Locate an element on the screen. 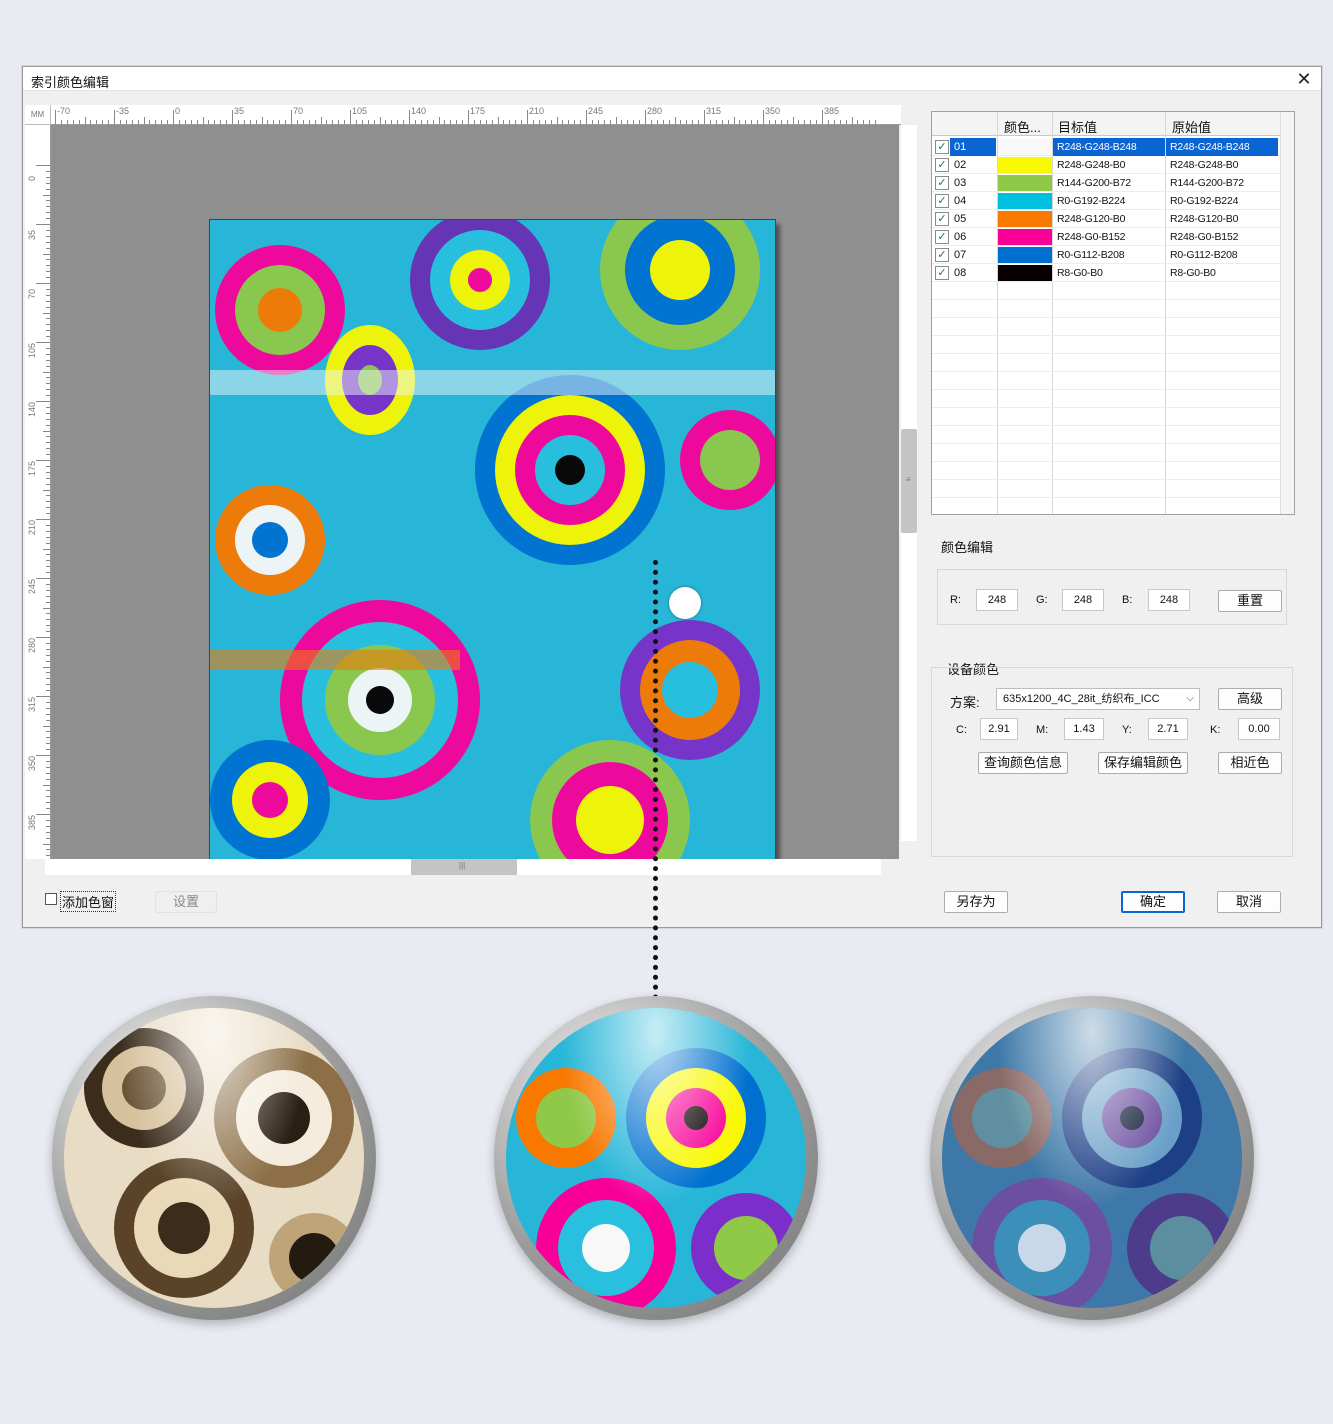 Image resolution: width=1333 pixels, height=1424 pixels. ok-button: 确定 is located at coordinates (1153, 902).